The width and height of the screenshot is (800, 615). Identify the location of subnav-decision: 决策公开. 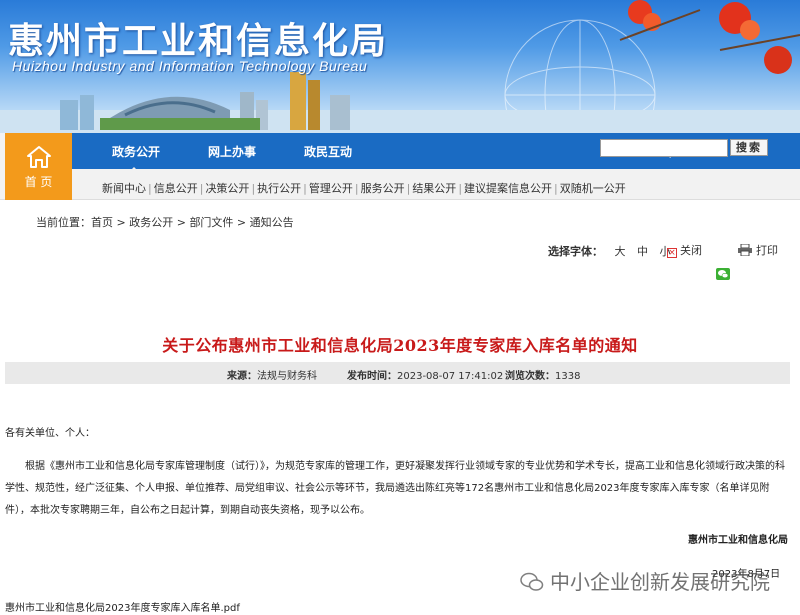
(227, 188).